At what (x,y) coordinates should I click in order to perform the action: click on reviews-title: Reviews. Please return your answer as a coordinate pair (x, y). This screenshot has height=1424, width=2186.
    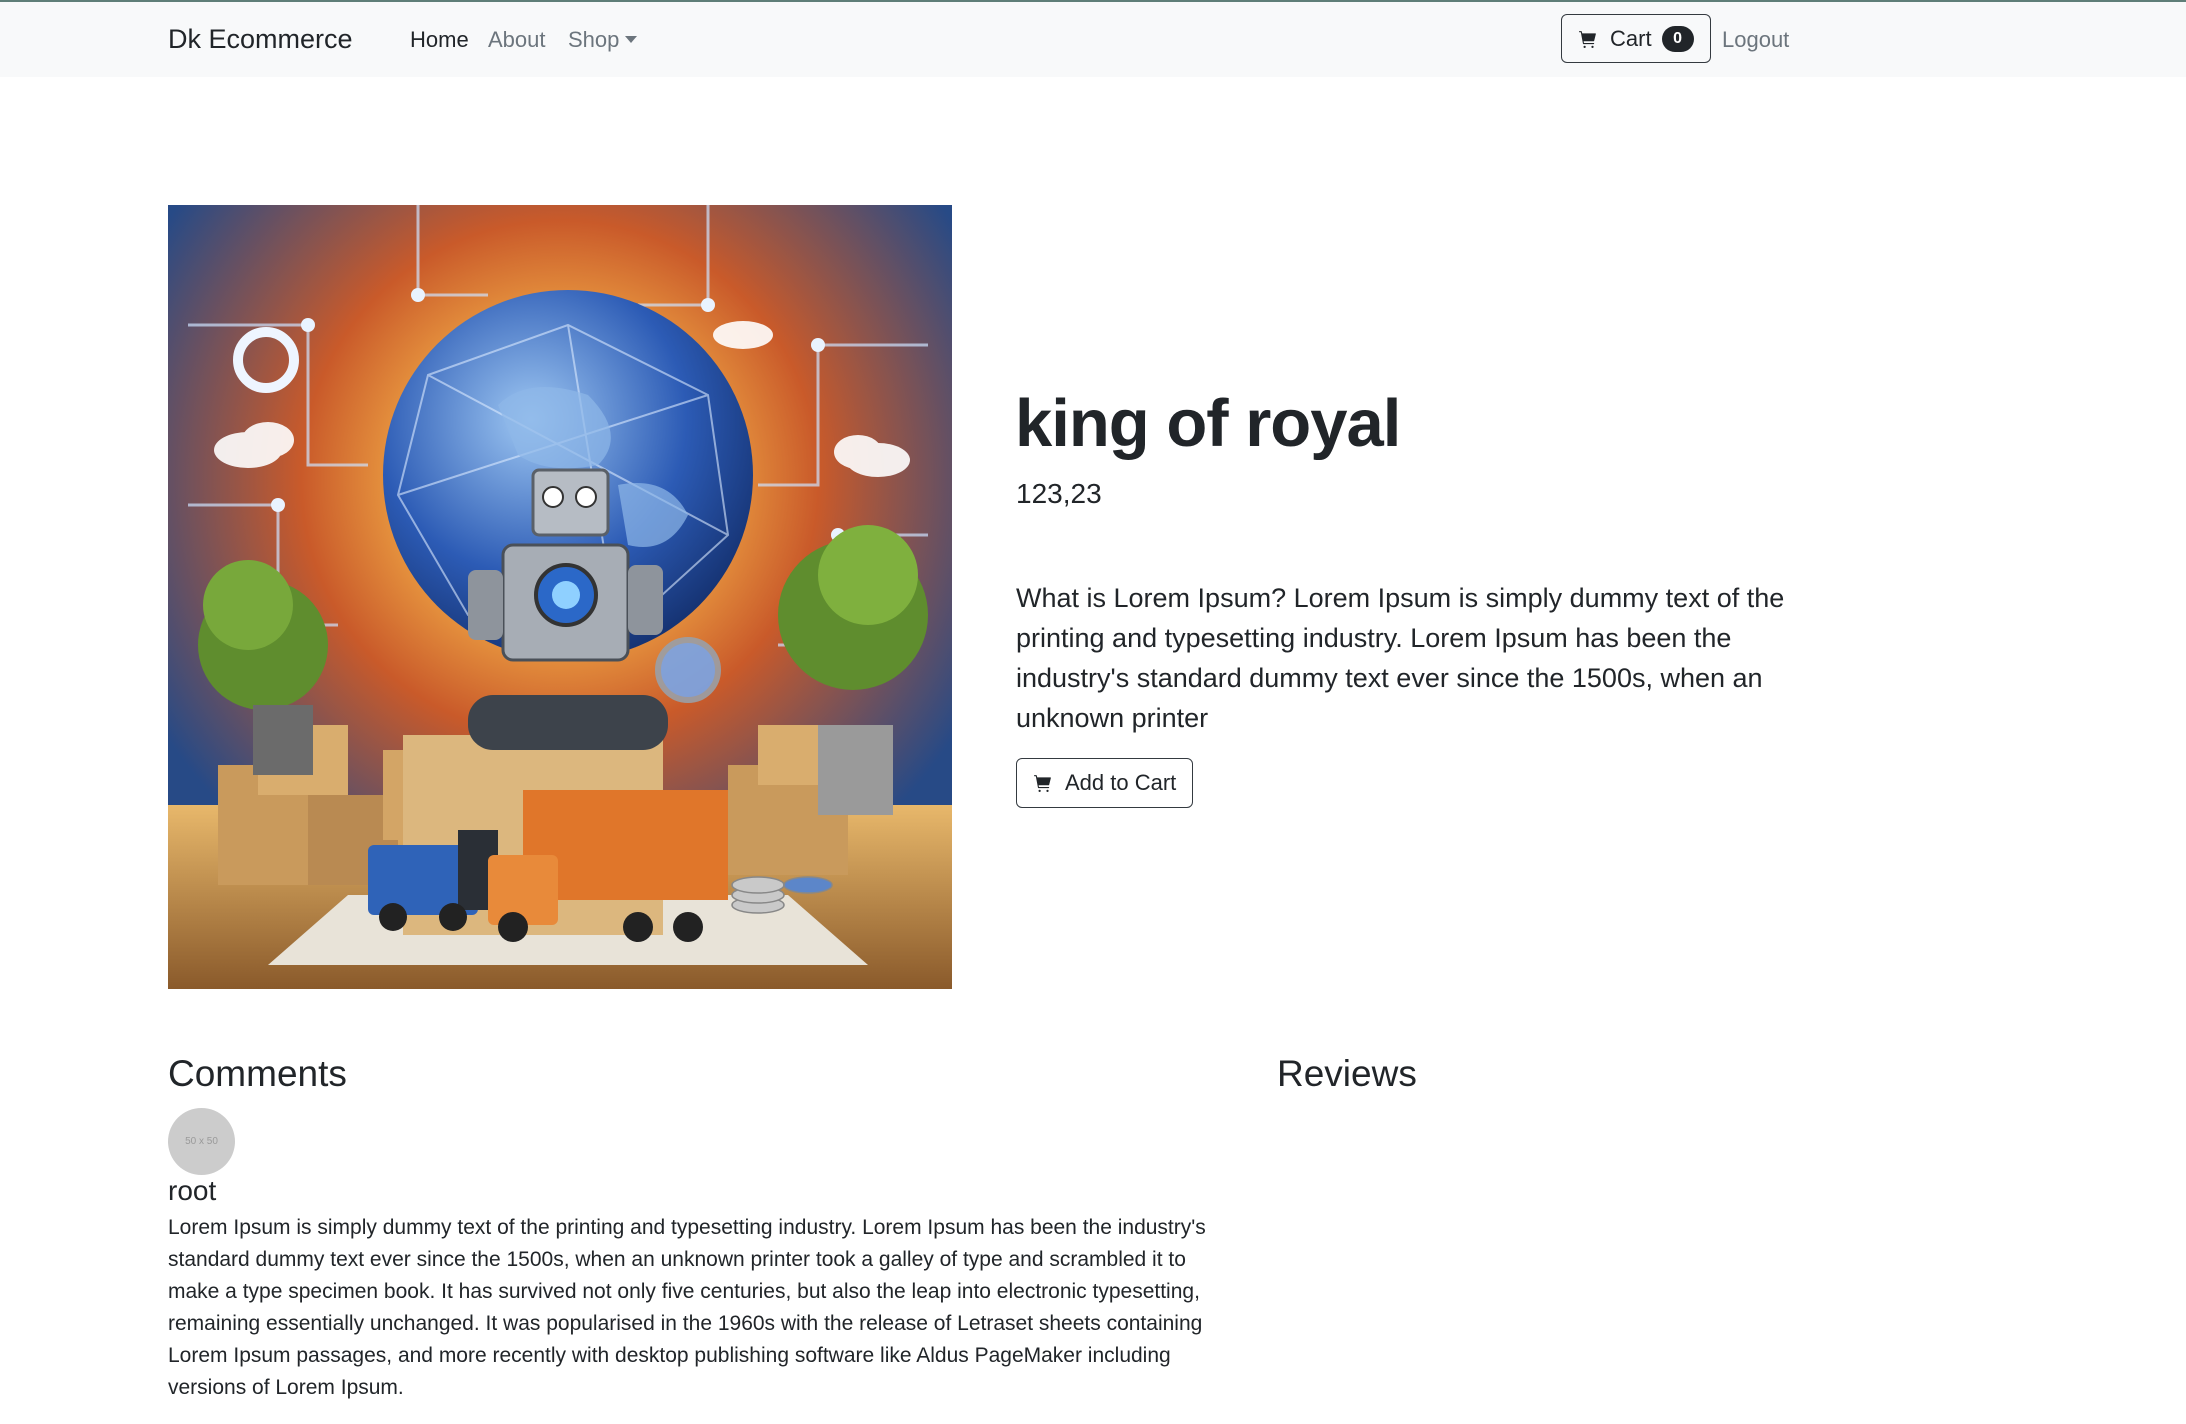
    Looking at the image, I should click on (1347, 1073).